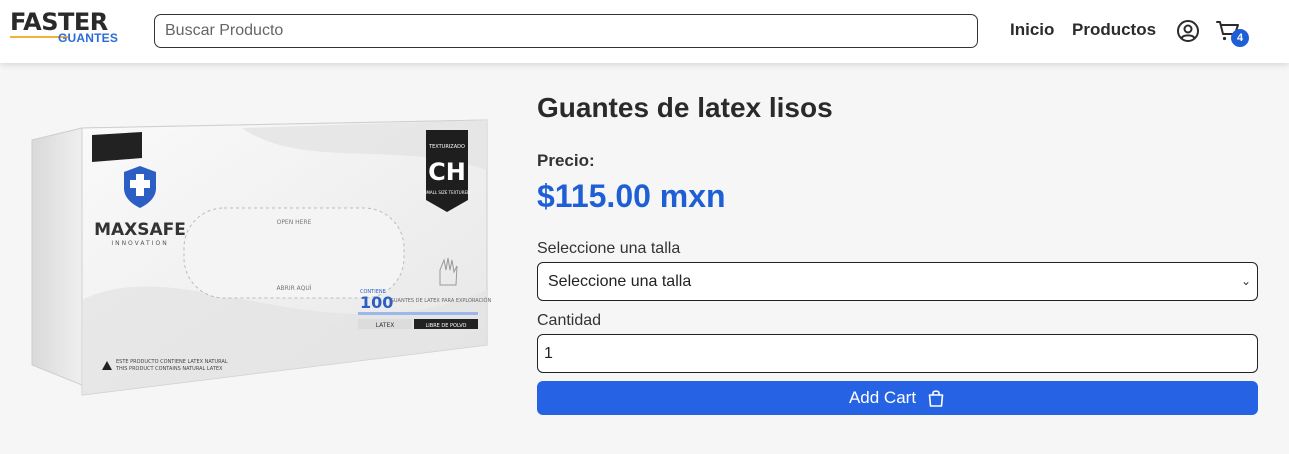 The width and height of the screenshot is (1289, 454). I want to click on quantity-input, so click(897, 353).